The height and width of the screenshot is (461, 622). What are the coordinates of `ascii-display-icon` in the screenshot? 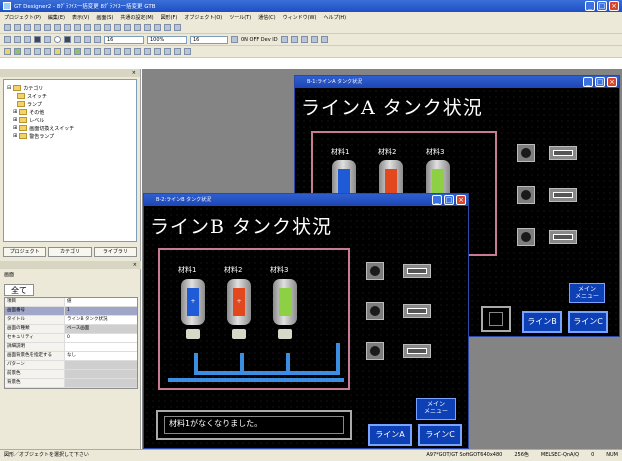 It's located at (57, 51).